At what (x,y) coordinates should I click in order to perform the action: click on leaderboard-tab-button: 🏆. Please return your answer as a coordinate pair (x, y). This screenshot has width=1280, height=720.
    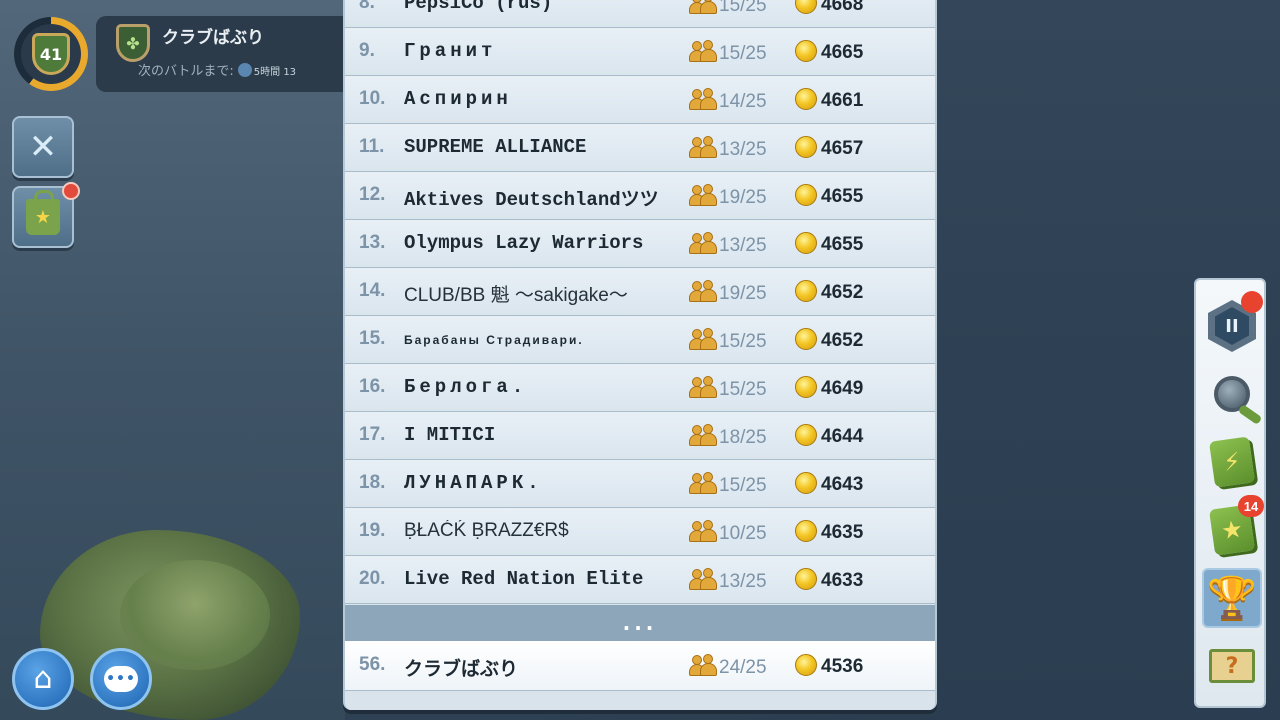
    Looking at the image, I should click on (1232, 598).